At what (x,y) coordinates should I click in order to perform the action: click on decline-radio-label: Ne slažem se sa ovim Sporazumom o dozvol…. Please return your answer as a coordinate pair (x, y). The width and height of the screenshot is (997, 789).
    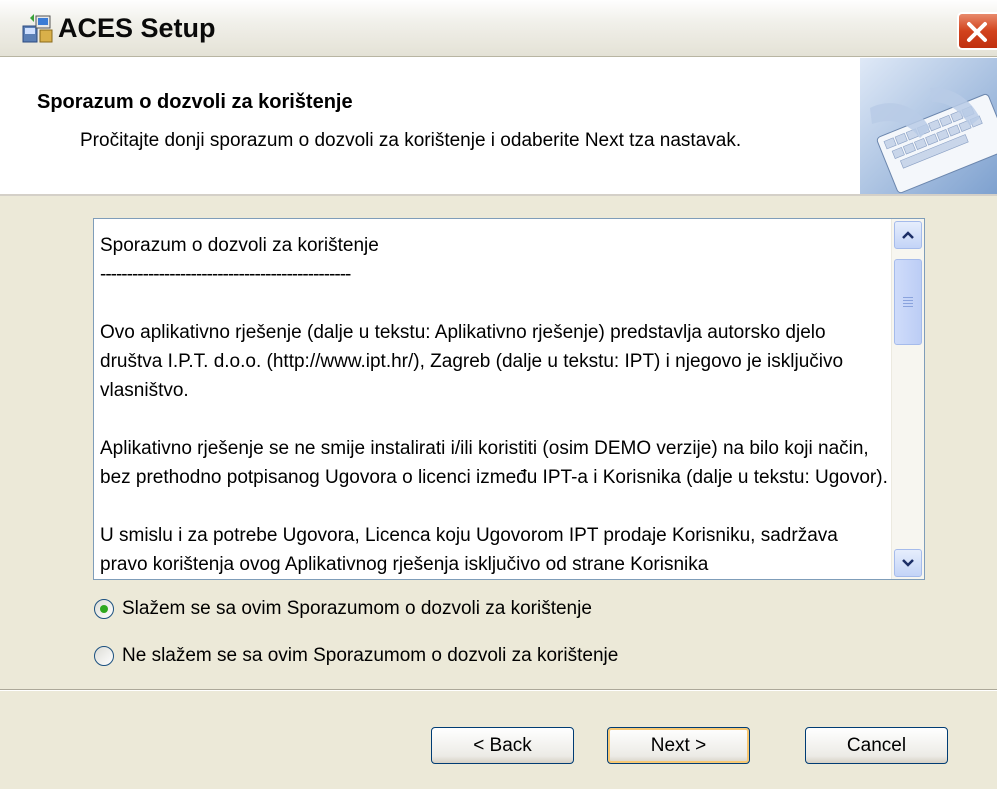
    Looking at the image, I should click on (370, 655).